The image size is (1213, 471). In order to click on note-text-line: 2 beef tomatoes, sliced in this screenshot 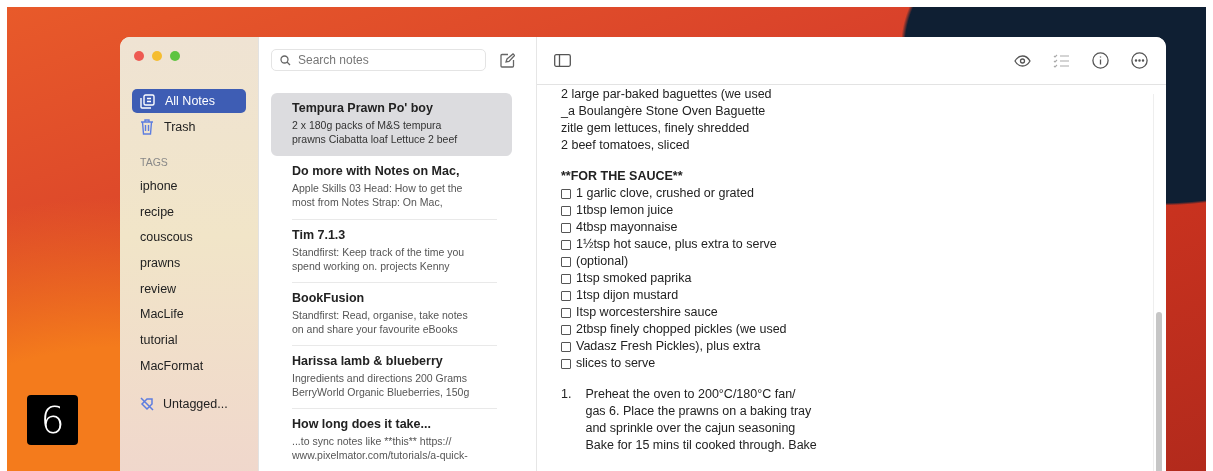, I will do `click(626, 145)`.